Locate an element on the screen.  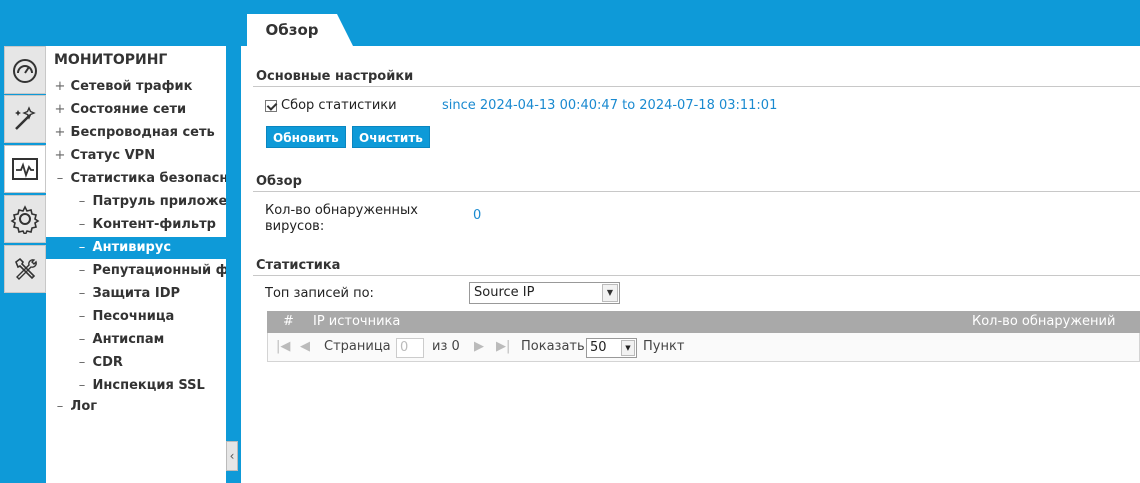
sidebar-item-label: Лог is located at coordinates (84, 406).